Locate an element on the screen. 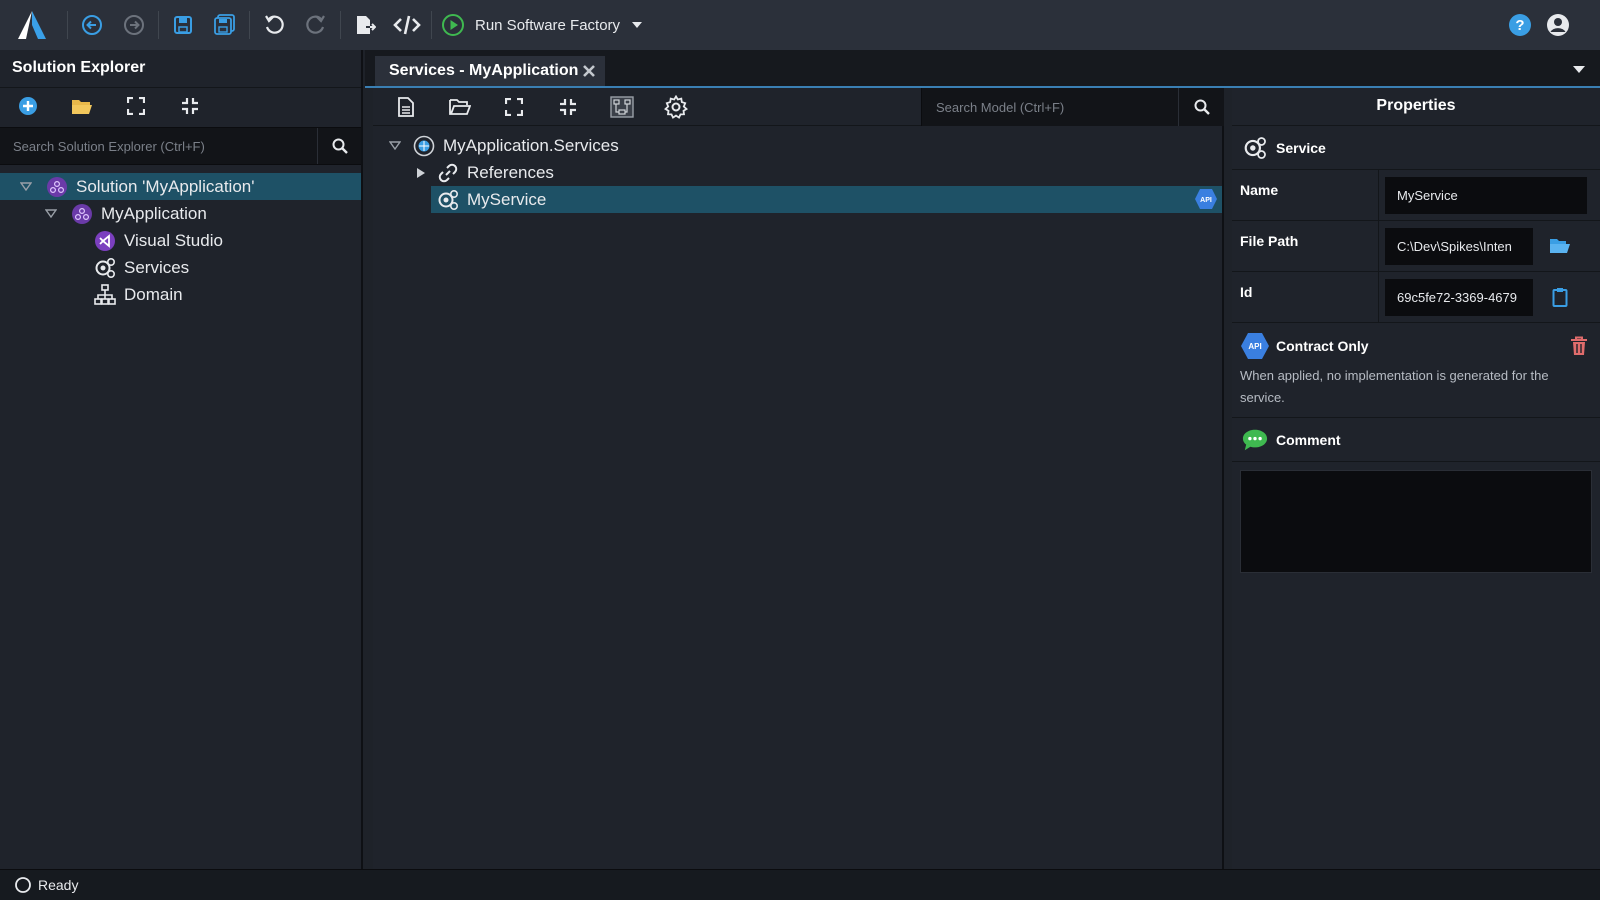 The image size is (1600, 900). diagram-icon is located at coordinates (622, 107).